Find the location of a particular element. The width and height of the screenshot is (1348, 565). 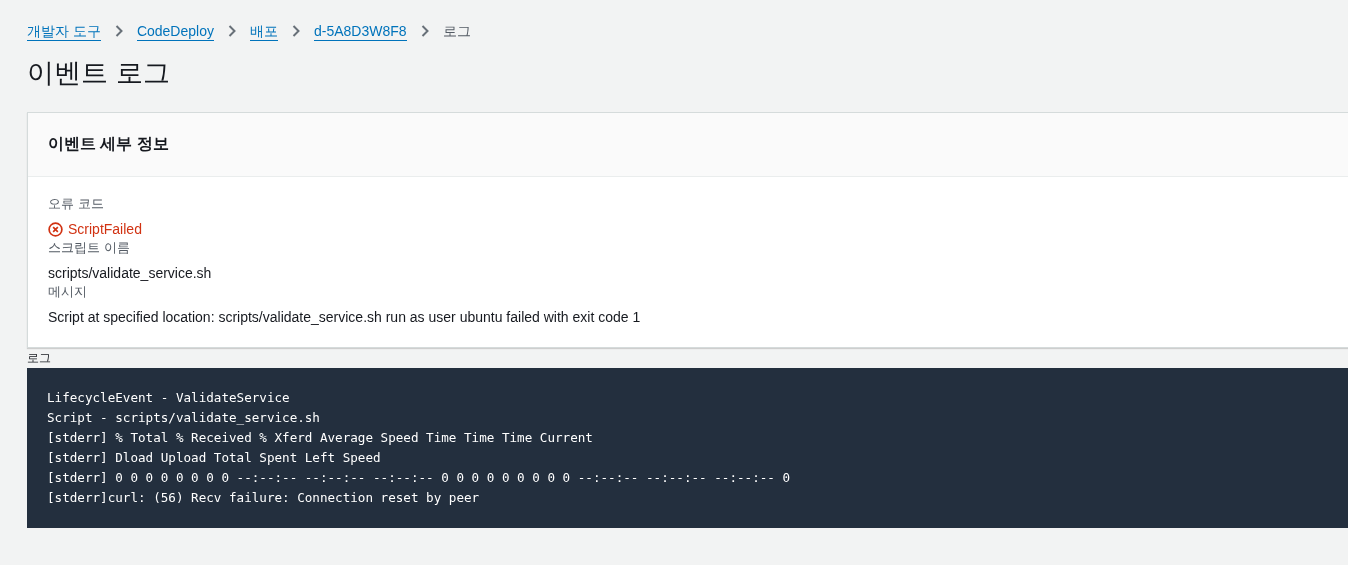

log-line: [stderr] Dload Upload Total Spent Left Speed is located at coordinates (214, 458).